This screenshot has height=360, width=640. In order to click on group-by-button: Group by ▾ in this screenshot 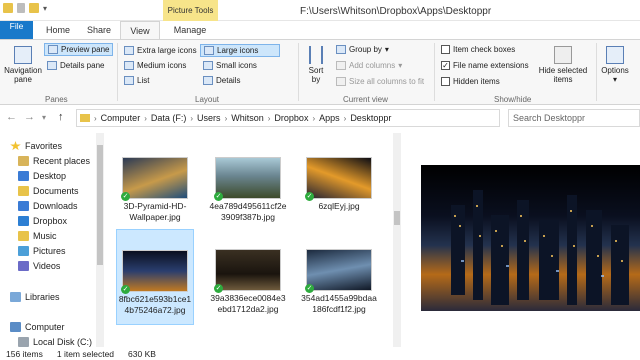, I will do `click(362, 49)`.